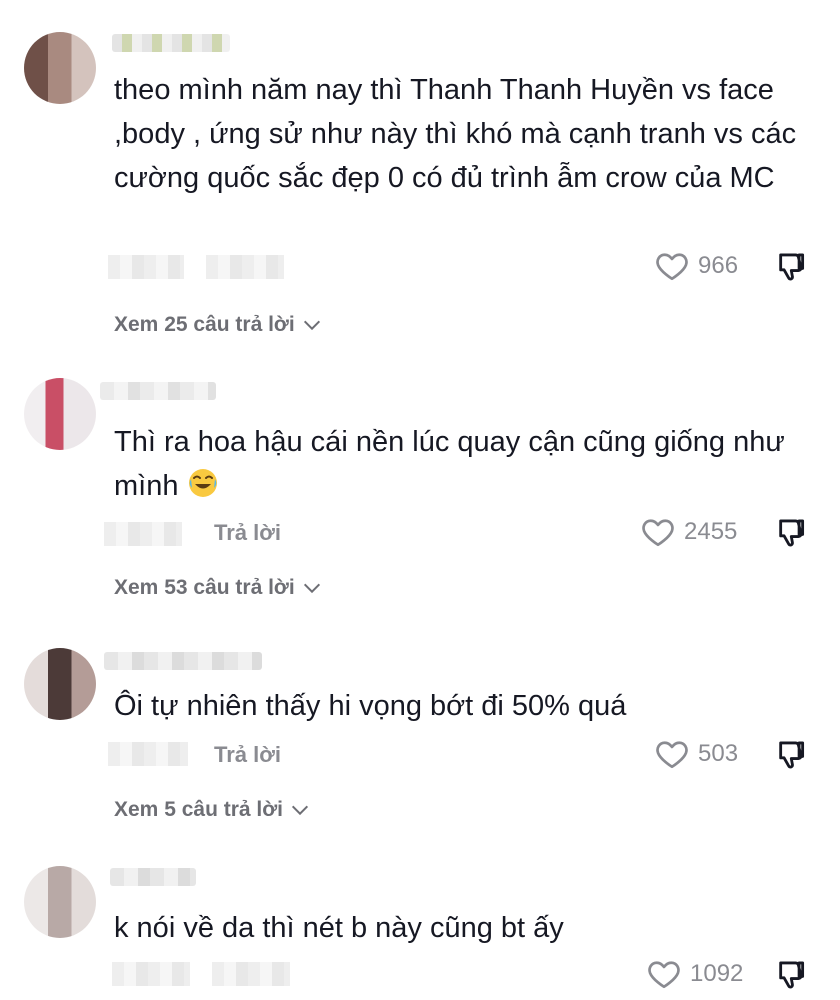 The height and width of the screenshot is (1000, 840). I want to click on like-button: 1092, so click(694, 974).